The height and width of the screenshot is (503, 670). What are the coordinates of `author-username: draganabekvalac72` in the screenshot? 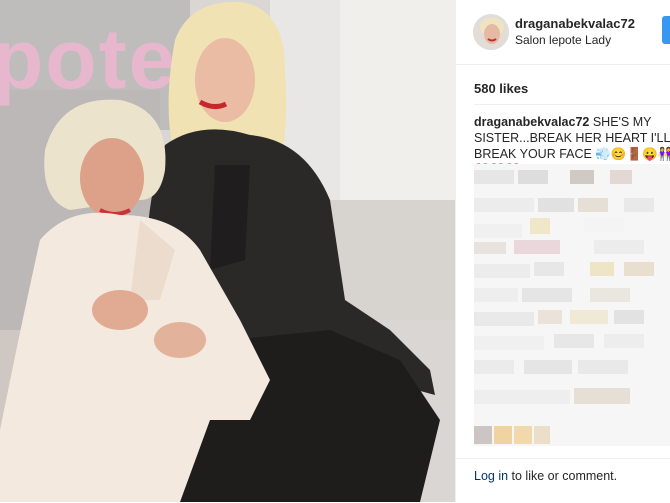 It's located at (575, 23).